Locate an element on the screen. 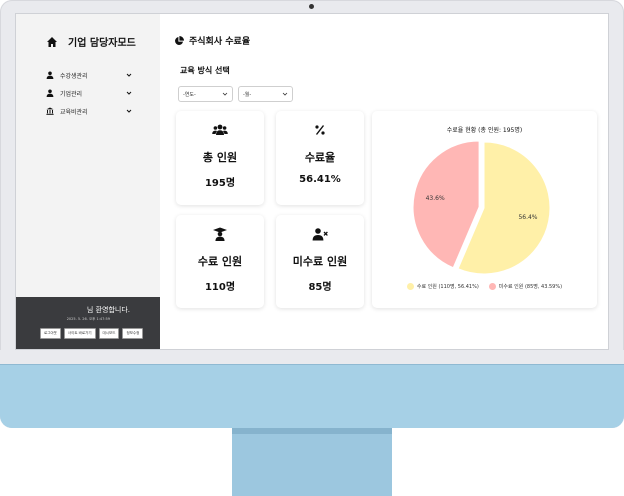 This screenshot has height=496, width=624. home-icon is located at coordinates (52, 41).